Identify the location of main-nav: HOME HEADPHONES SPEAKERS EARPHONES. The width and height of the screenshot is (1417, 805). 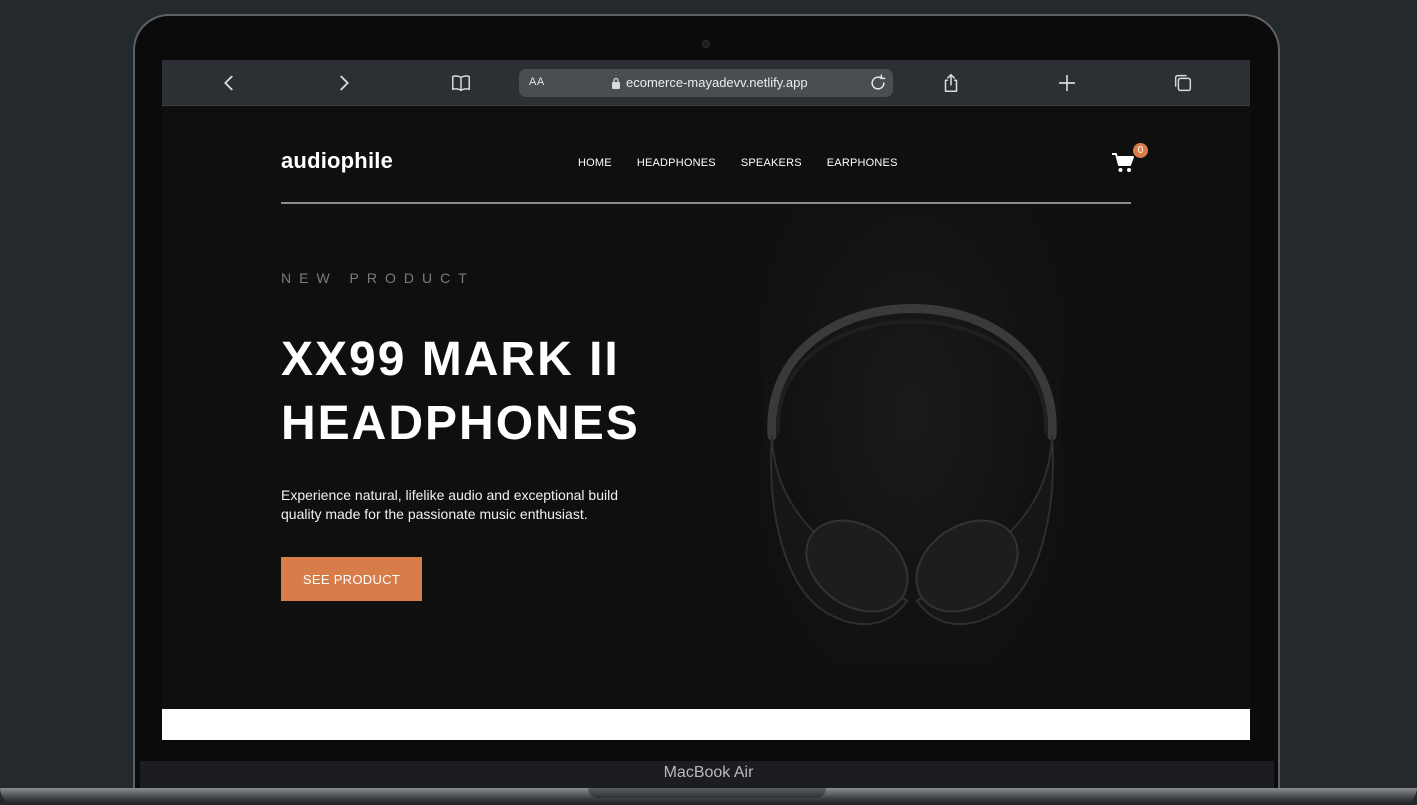
(738, 163).